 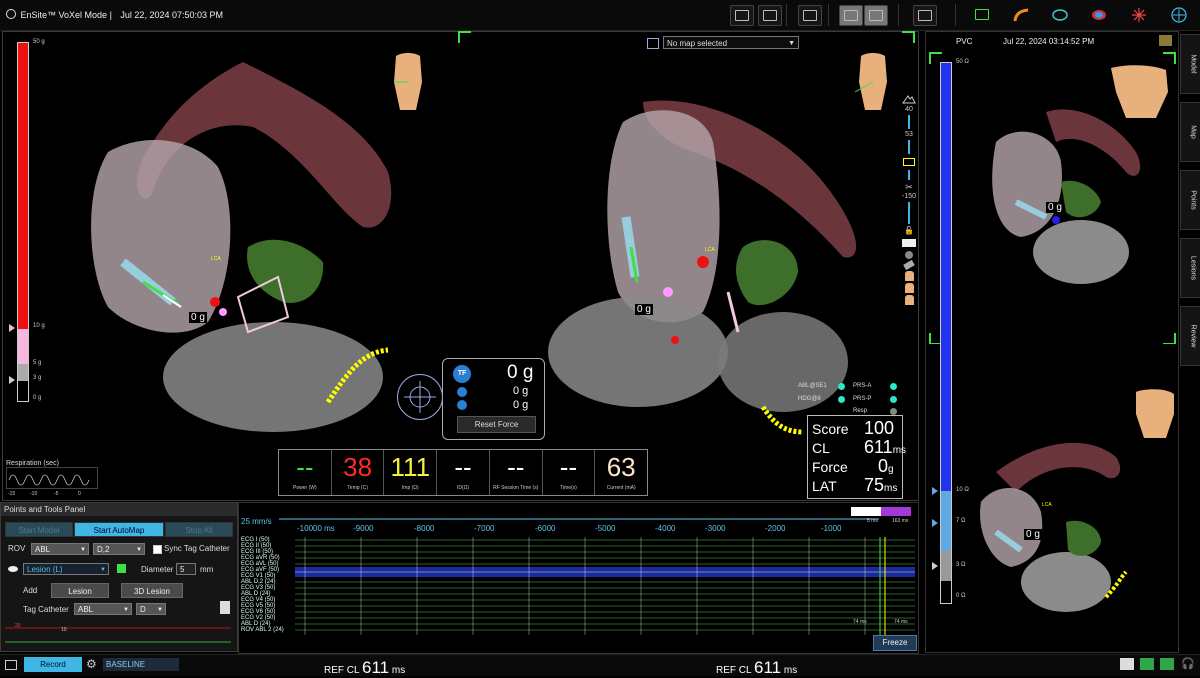 I want to click on capture-button, so click(x=742, y=15).